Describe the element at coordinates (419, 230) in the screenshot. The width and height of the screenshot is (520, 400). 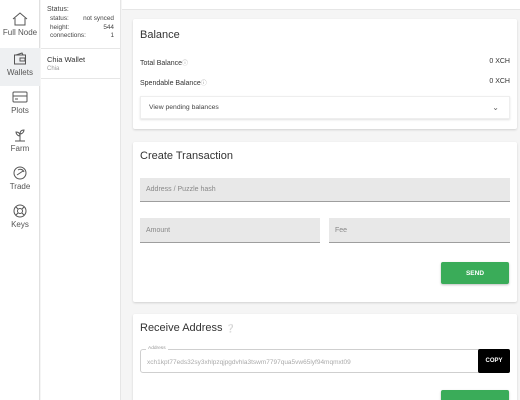
I see `fee-input: Fee` at that location.